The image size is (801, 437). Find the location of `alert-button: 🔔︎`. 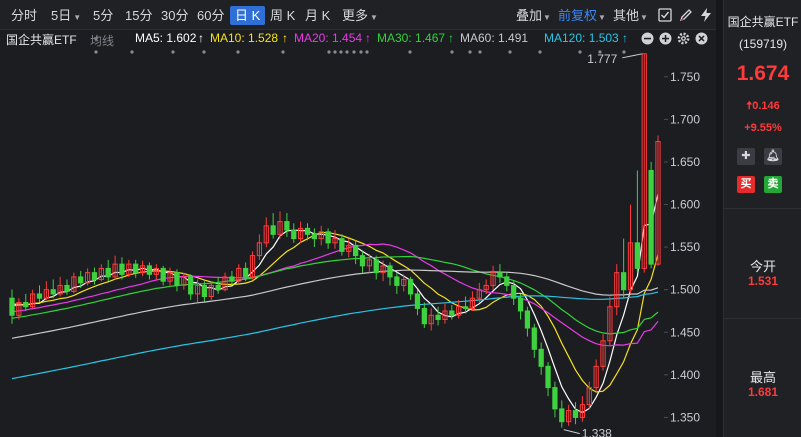

alert-button: 🔔︎ is located at coordinates (773, 156).